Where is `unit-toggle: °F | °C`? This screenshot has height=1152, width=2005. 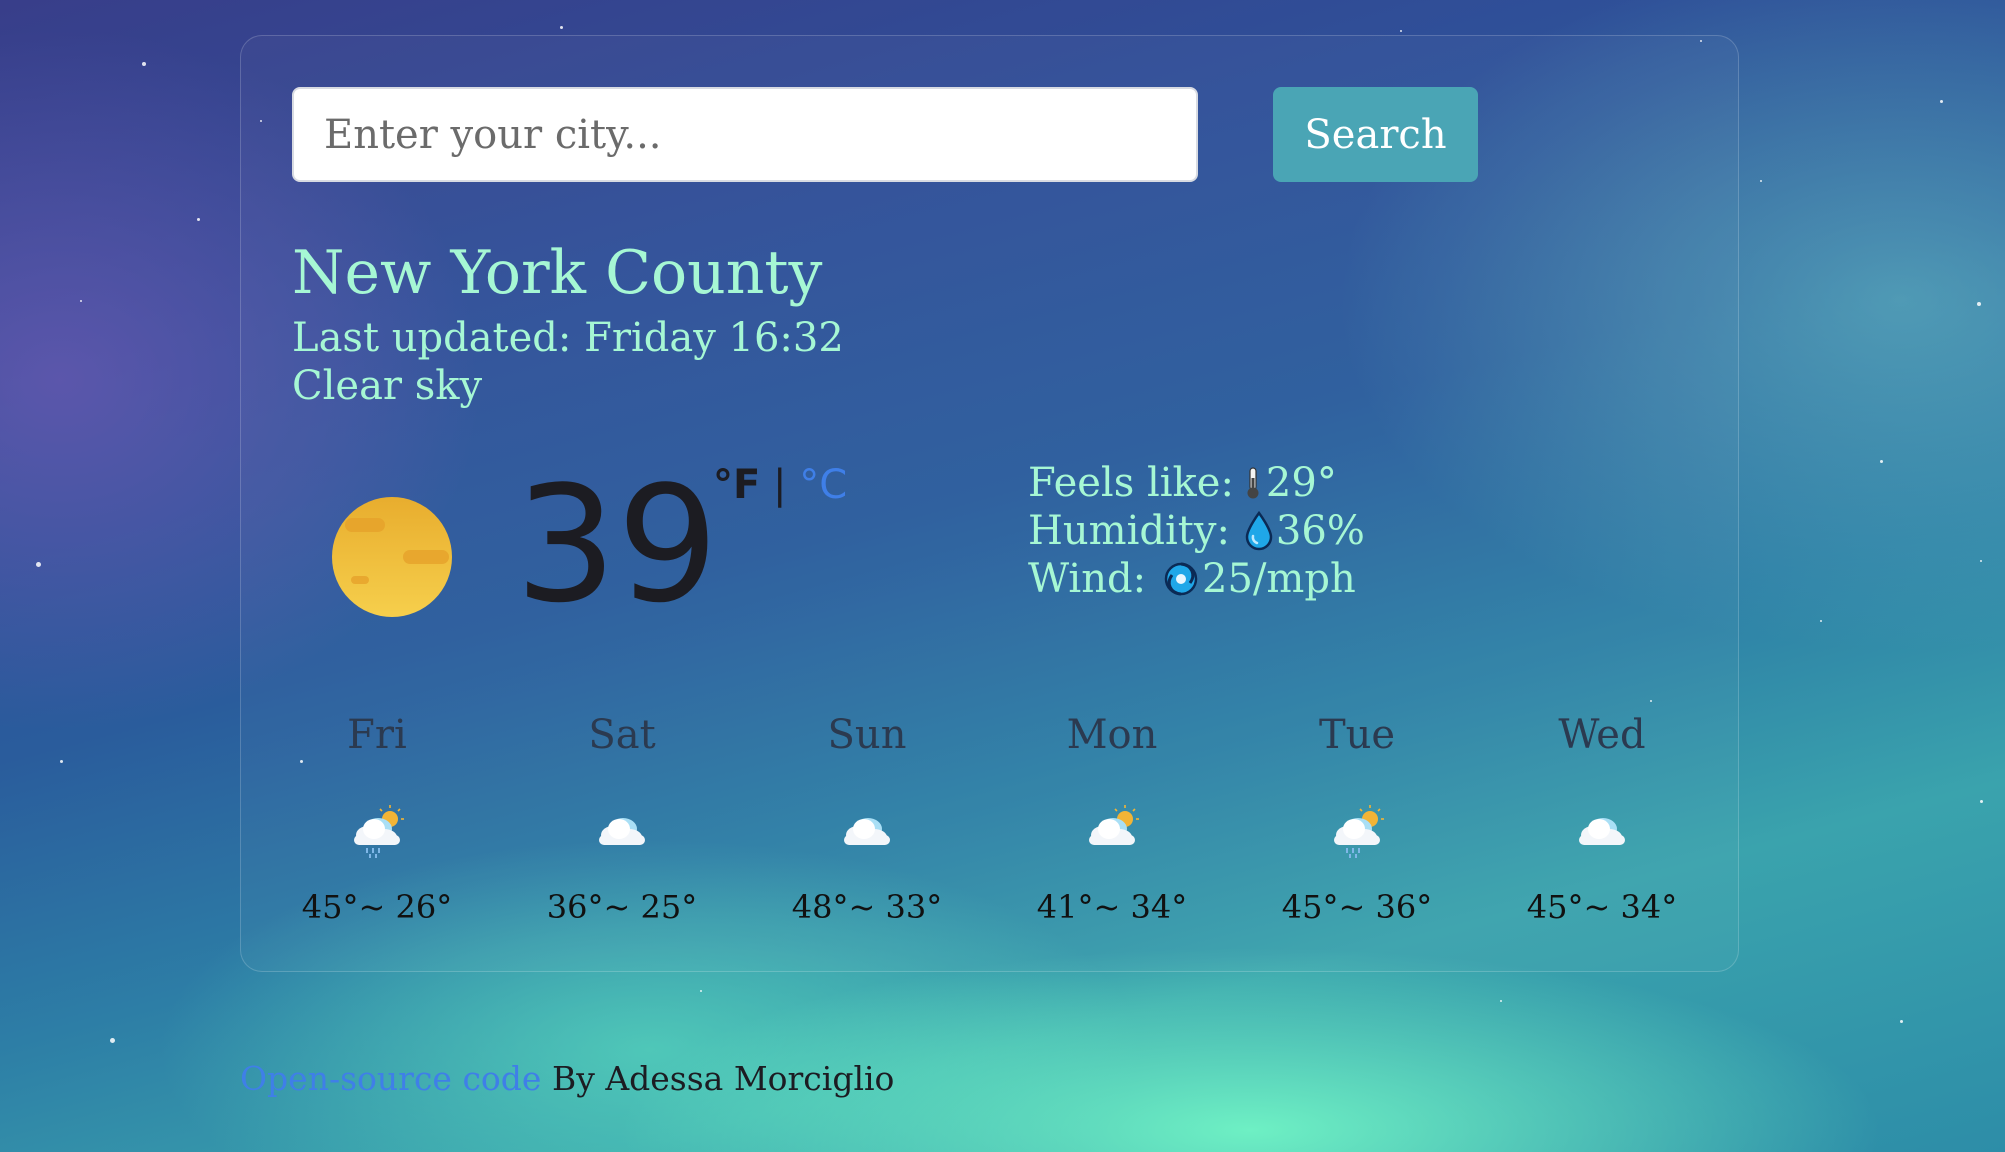
unit-toggle: °F | °C is located at coordinates (780, 485).